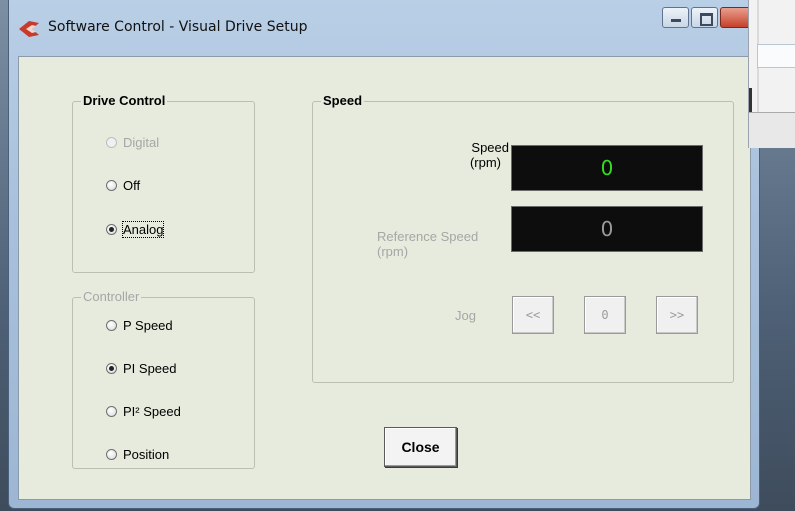  Describe the element at coordinates (143, 229) in the screenshot. I see `radio-analog-label: Analog` at that location.